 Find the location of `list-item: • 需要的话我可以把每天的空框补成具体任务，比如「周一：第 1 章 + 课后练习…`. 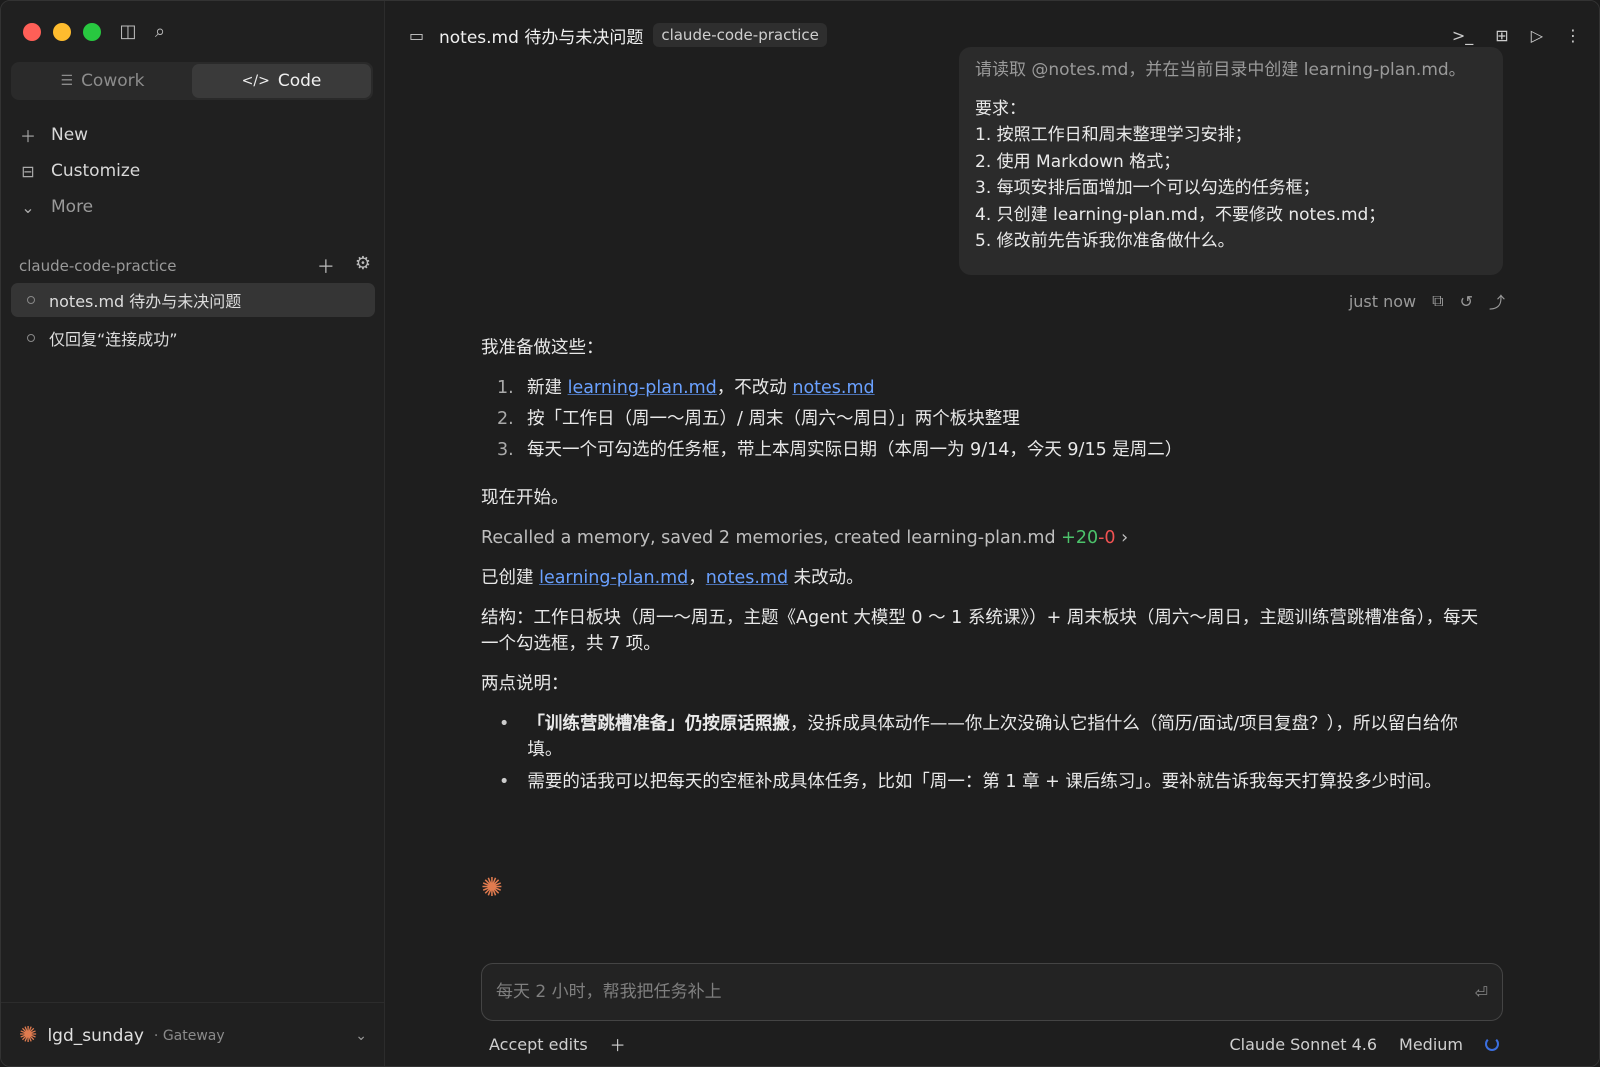

list-item: • 需要的话我可以把每天的空框补成具体任务，比如「周一：第 1 章 + 课后练习… is located at coordinates (986, 782).